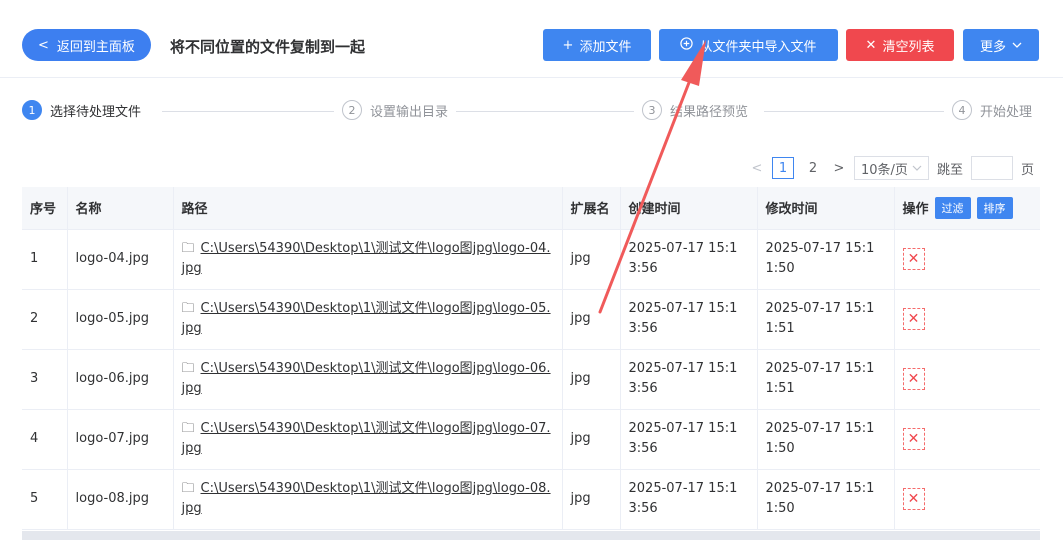 The image size is (1063, 540). I want to click on back-to-dashboard-button: < 返回到主面板, so click(86, 45).